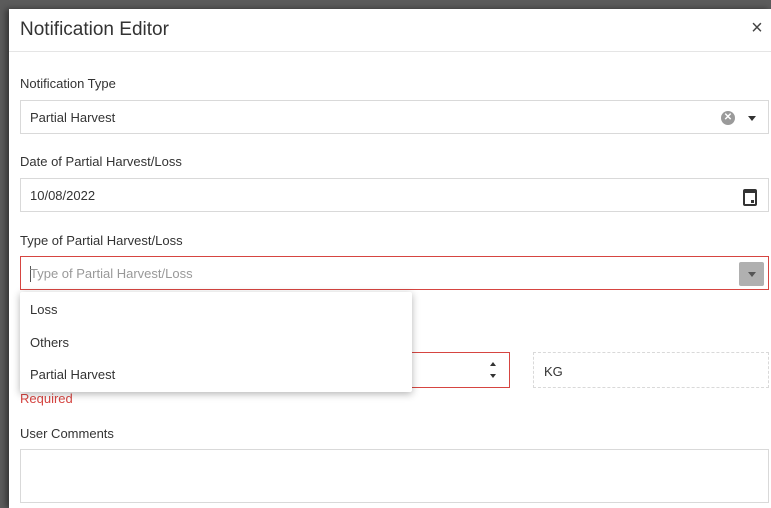 Image resolution: width=771 pixels, height=508 pixels. I want to click on dialog-title: Notification Editor, so click(94, 29).